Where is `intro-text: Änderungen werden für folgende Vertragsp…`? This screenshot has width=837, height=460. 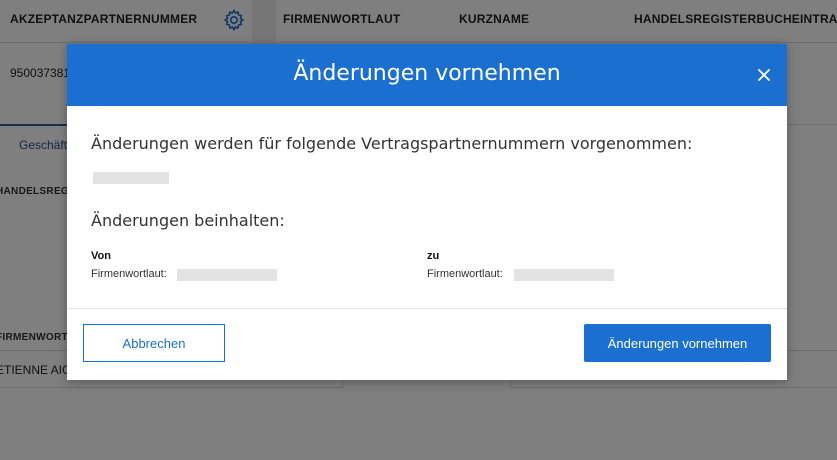 intro-text: Änderungen werden für folgende Vertragsp… is located at coordinates (392, 143).